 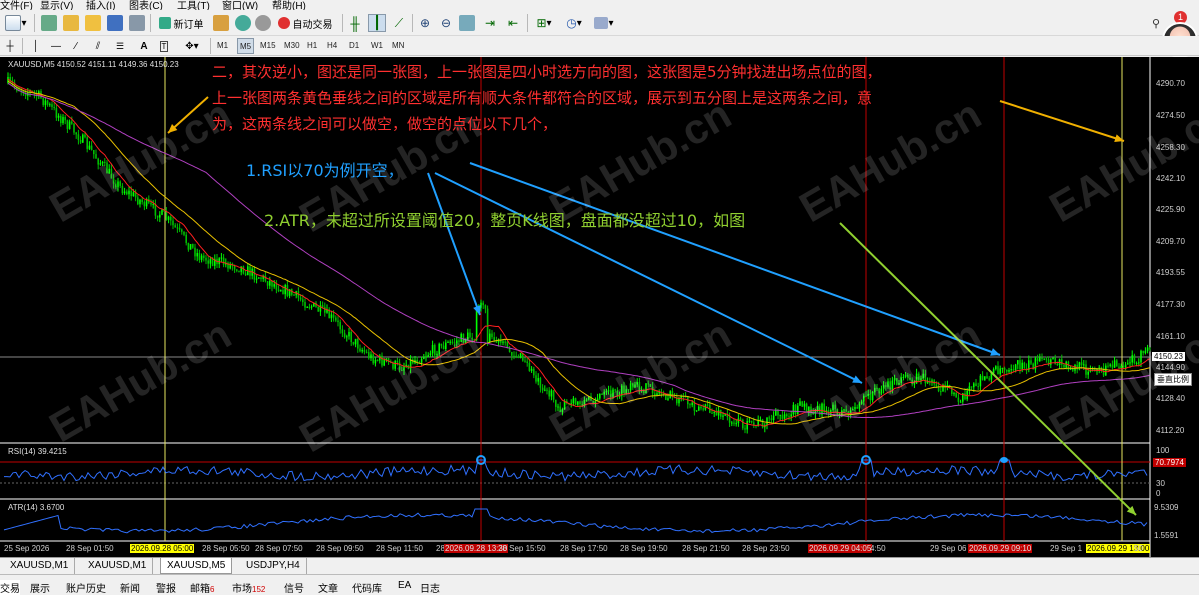 I want to click on autoscroll-button: ⇥, so click(x=490, y=23).